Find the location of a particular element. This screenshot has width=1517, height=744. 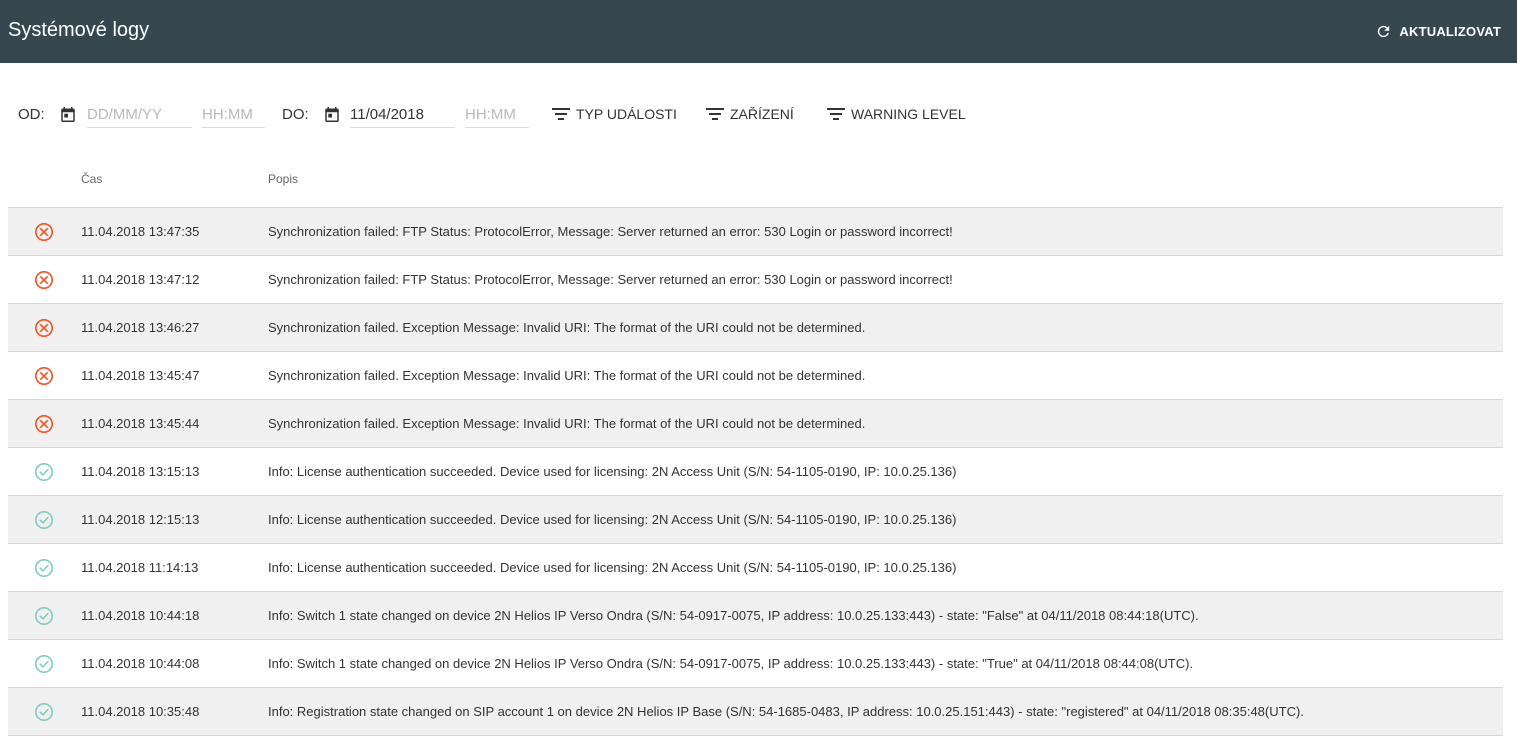

log-time: 11.04.2018 10:44:08 is located at coordinates (140, 663).